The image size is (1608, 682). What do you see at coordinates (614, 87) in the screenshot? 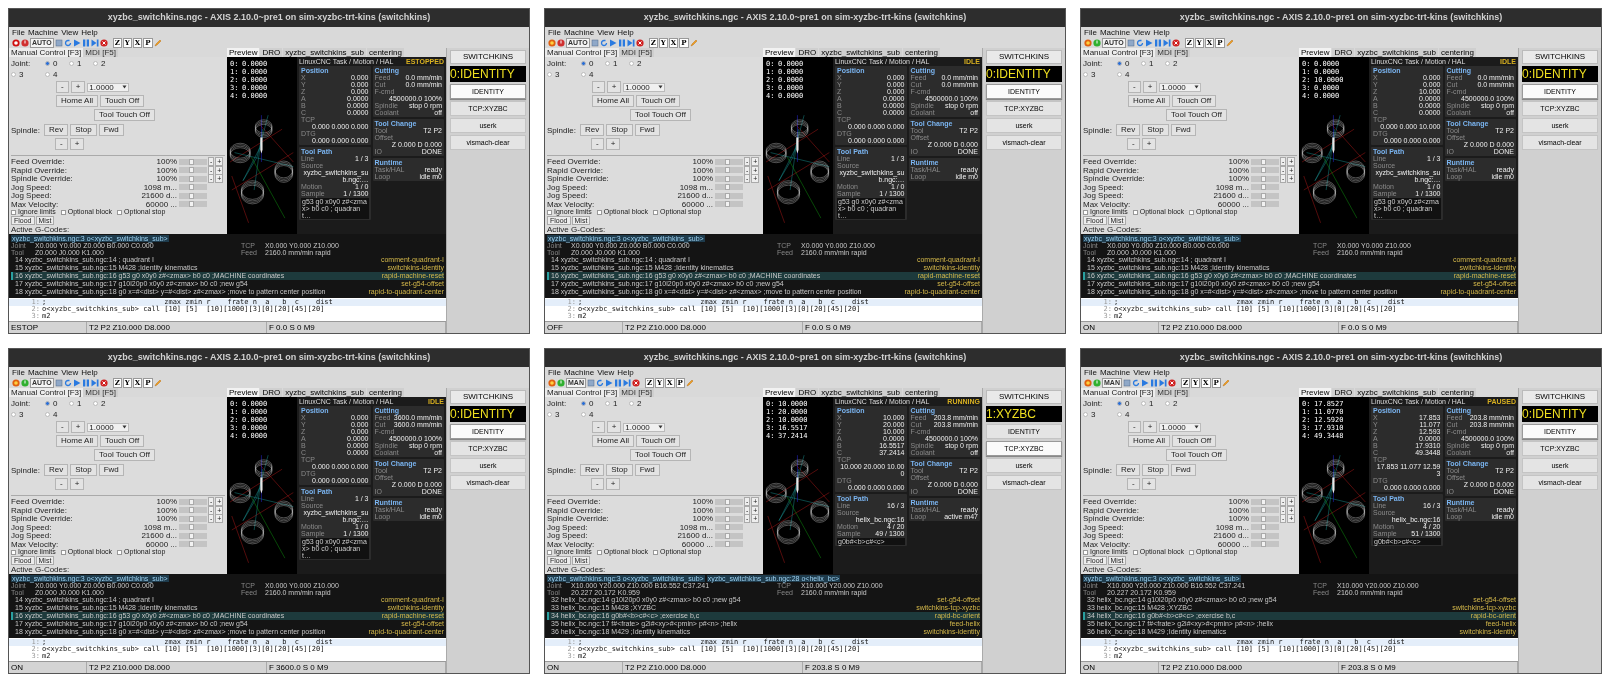
I see `jog-button: +` at bounding box center [614, 87].